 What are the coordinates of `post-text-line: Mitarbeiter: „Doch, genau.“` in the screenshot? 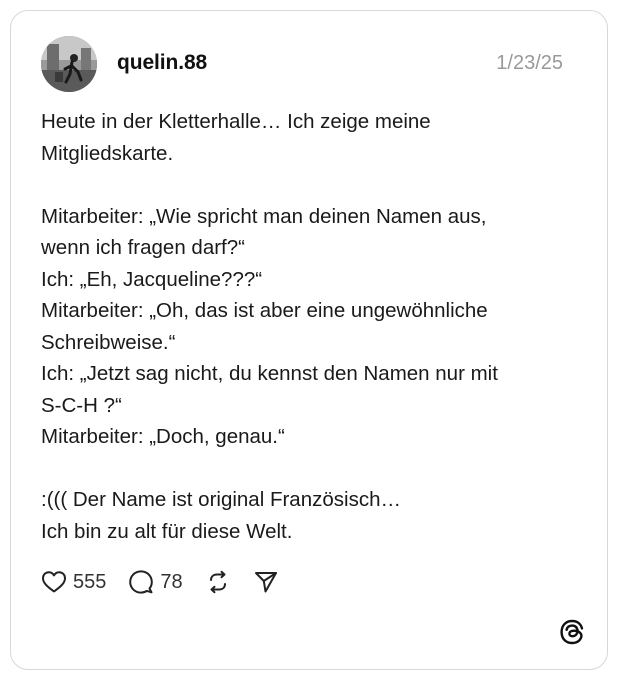 It's located at (163, 436).